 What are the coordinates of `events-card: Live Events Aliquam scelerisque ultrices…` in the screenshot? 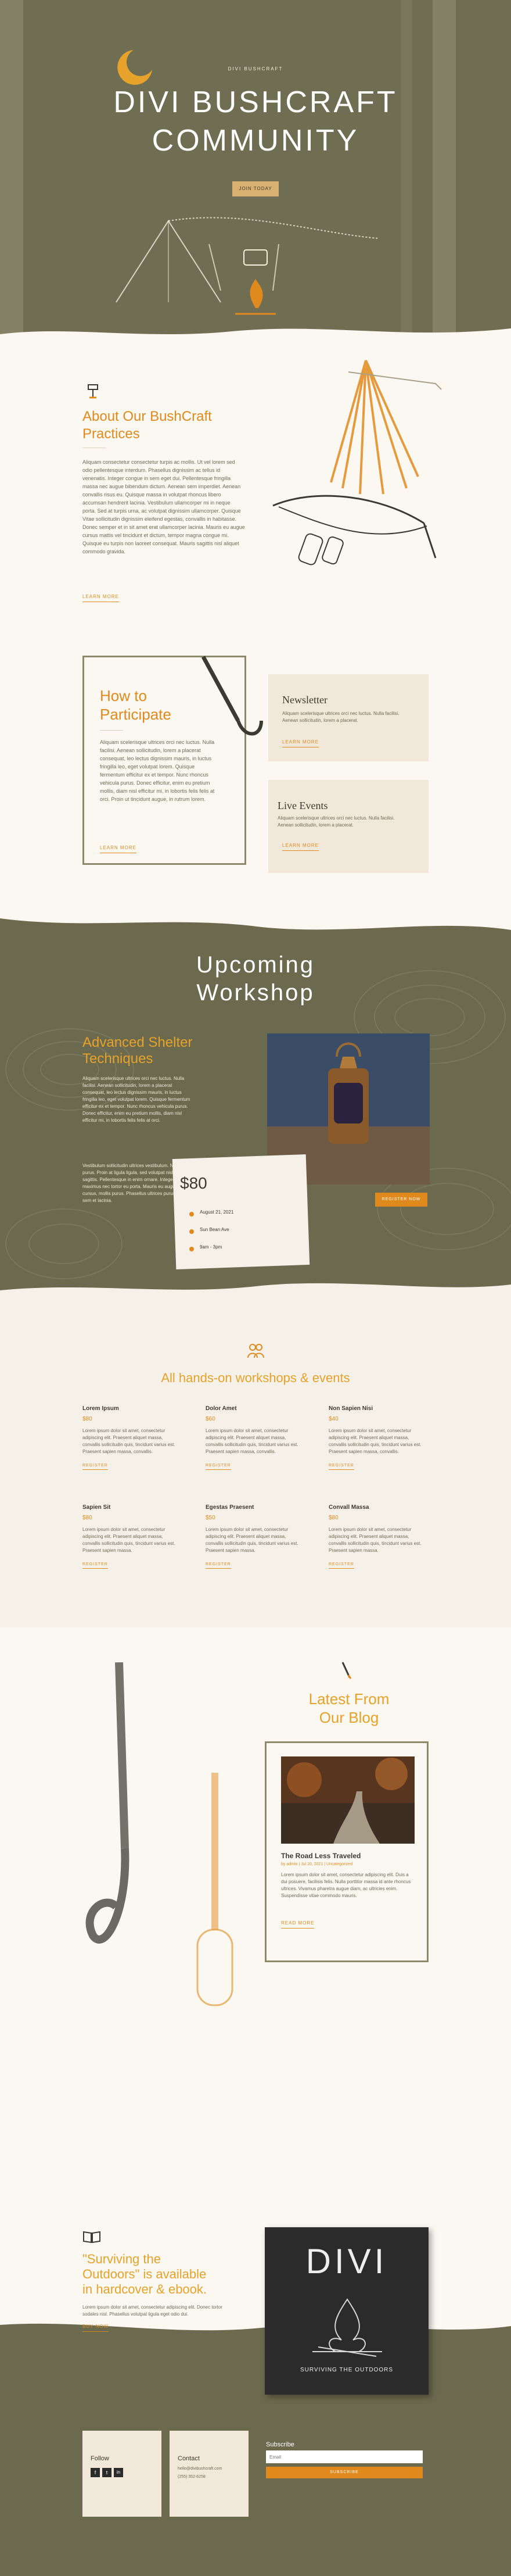 It's located at (348, 826).